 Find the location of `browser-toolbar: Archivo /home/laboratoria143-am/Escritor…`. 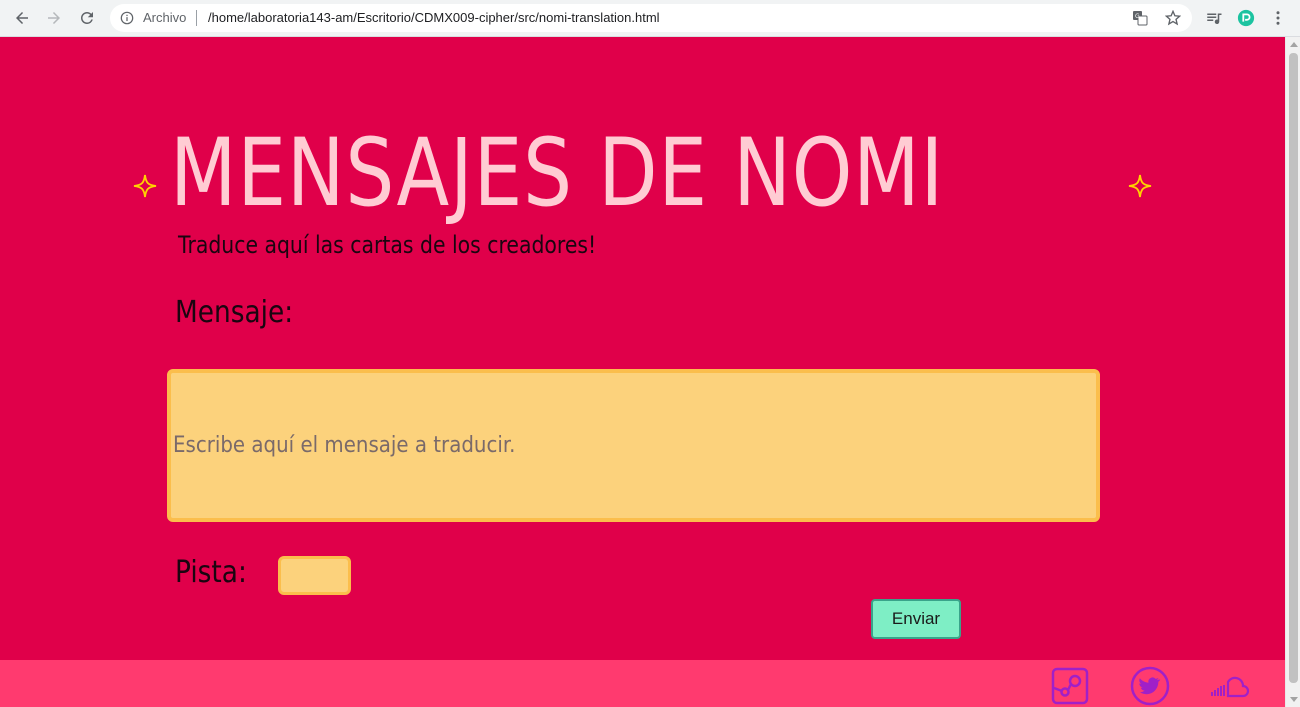

browser-toolbar: Archivo /home/laboratoria143-am/Escritor… is located at coordinates (650, 18).